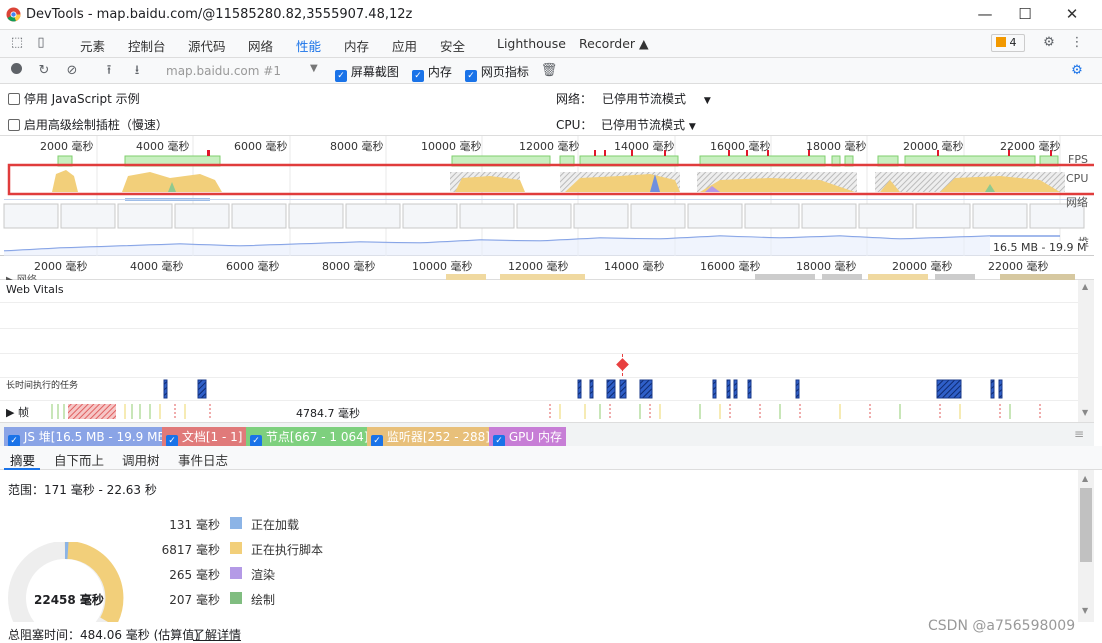 The image size is (1102, 643). What do you see at coordinates (147, 45) in the screenshot?
I see `tab-console: 控制台` at bounding box center [147, 45].